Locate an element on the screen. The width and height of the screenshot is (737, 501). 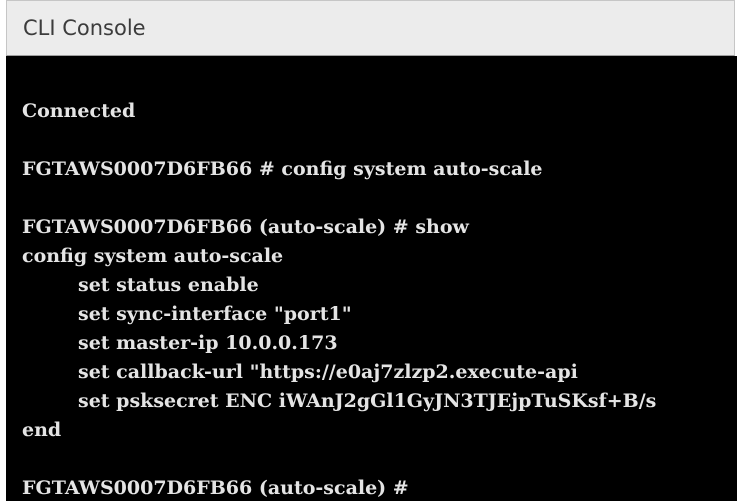
terminal-line: set master-ip 10.0.0.173 is located at coordinates (208, 343).